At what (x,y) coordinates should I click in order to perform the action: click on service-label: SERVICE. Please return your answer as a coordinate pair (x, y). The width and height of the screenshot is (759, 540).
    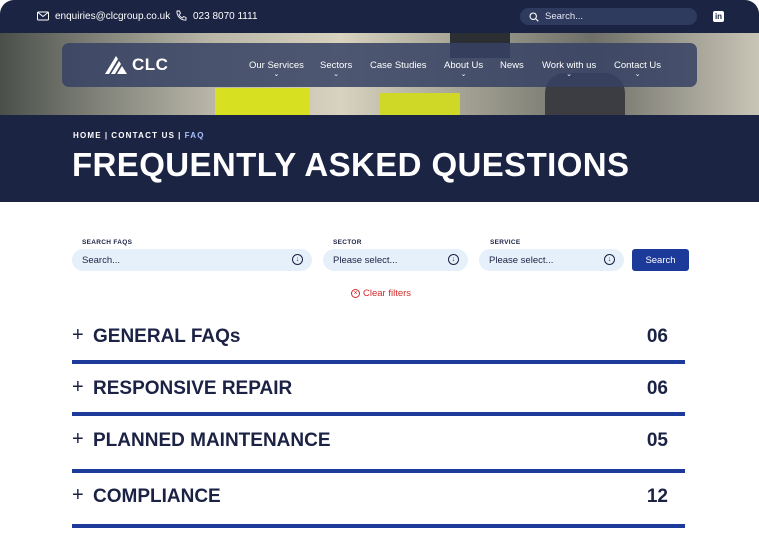
    Looking at the image, I should click on (505, 242).